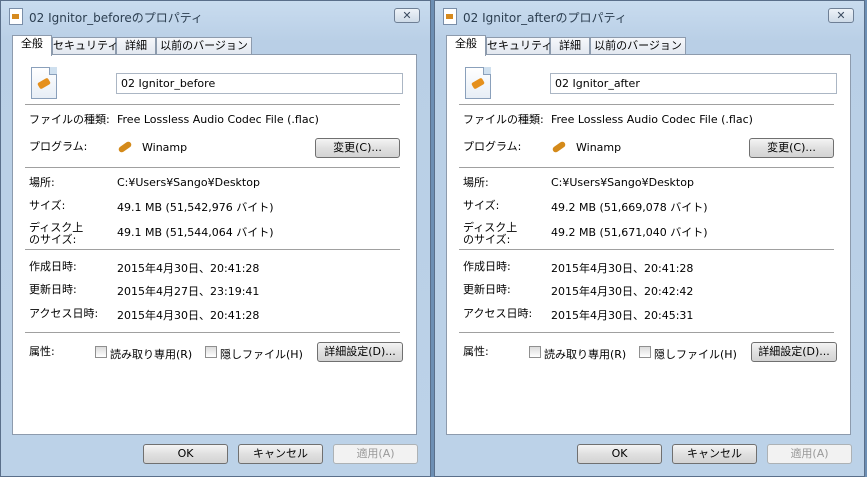 The width and height of the screenshot is (867, 477). What do you see at coordinates (629, 232) in the screenshot?
I see `size-on-disk-value: 49.2 MB (51,671,040 バイト)` at bounding box center [629, 232].